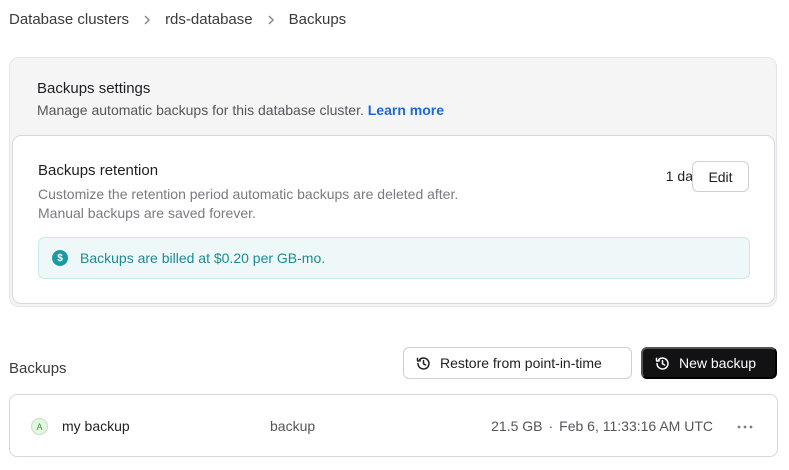 The height and width of the screenshot is (470, 789). Describe the element at coordinates (38, 368) in the screenshot. I see `backups-section-title: Backups` at that location.